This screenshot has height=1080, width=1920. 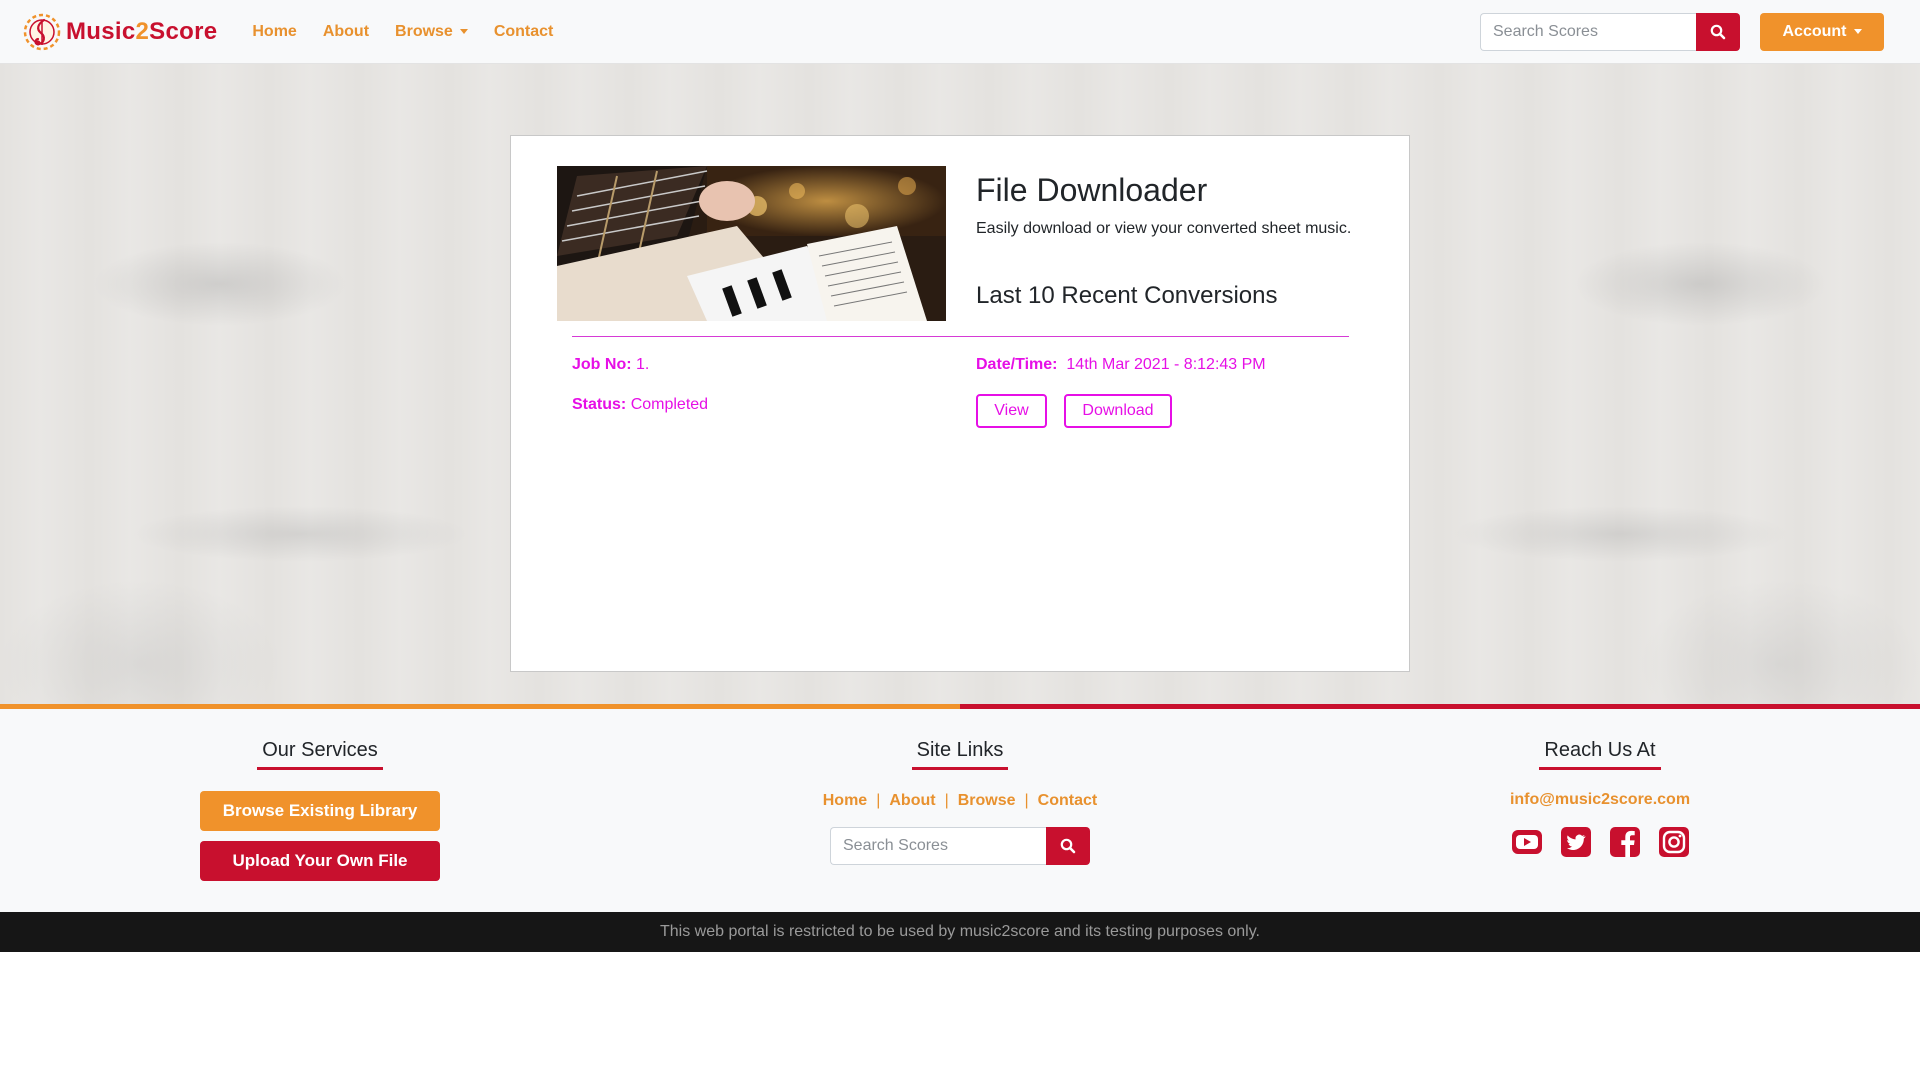 What do you see at coordinates (751, 243) in the screenshot?
I see `guitar-piano-photo` at bounding box center [751, 243].